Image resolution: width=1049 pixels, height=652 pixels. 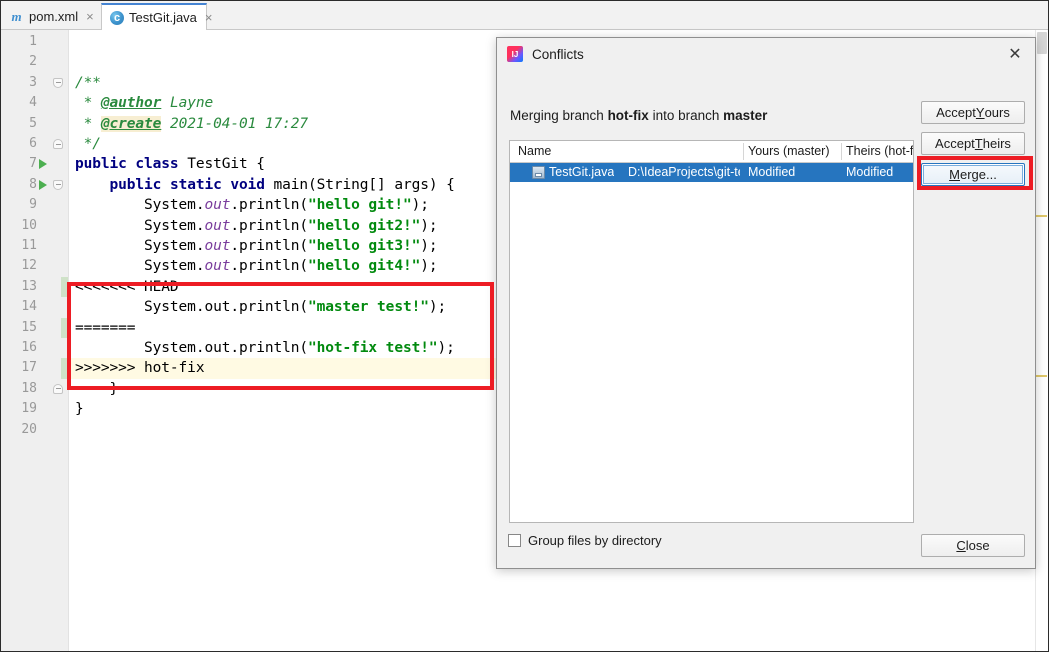 I want to click on code-token: main(String[] args) {, so click(x=364, y=184).